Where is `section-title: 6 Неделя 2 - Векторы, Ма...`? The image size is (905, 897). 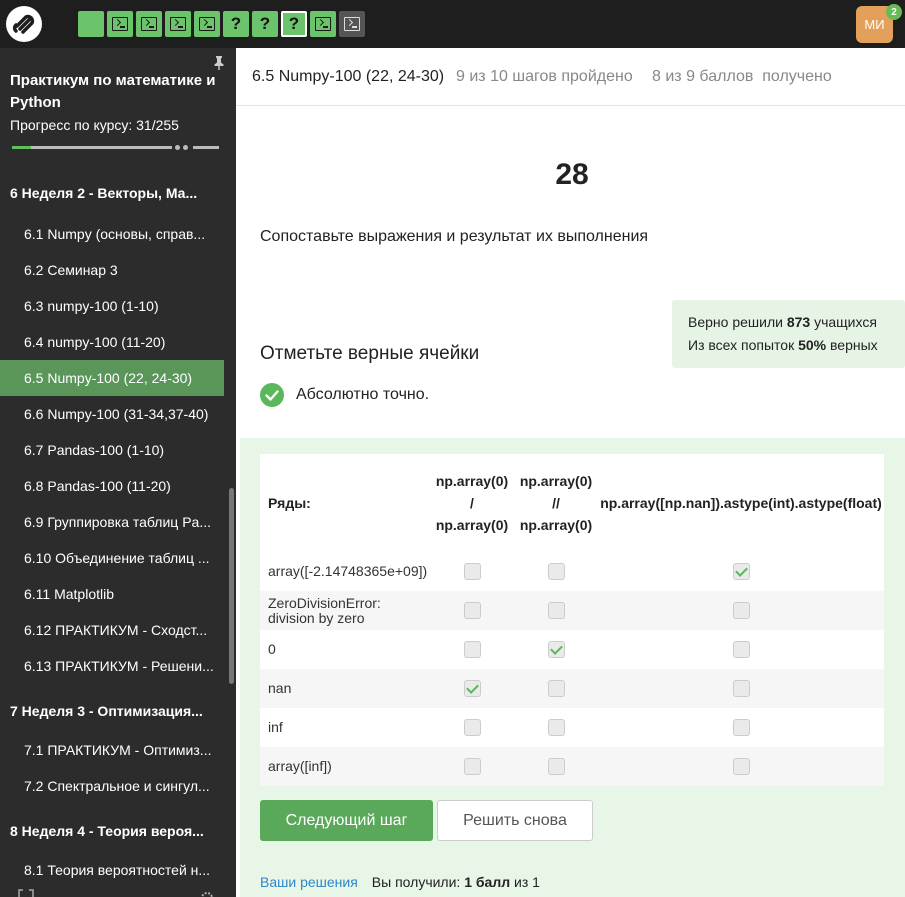
section-title: 6 Неделя 2 - Векторы, Ма... is located at coordinates (112, 193).